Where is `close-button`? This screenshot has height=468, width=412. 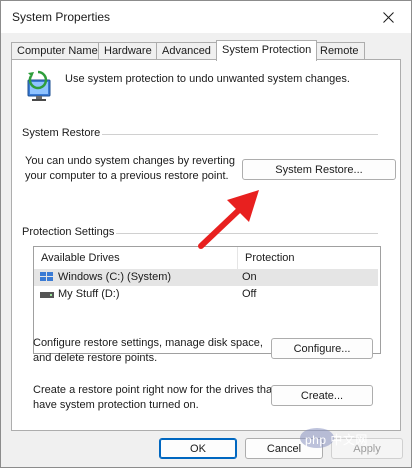 close-button is located at coordinates (388, 17).